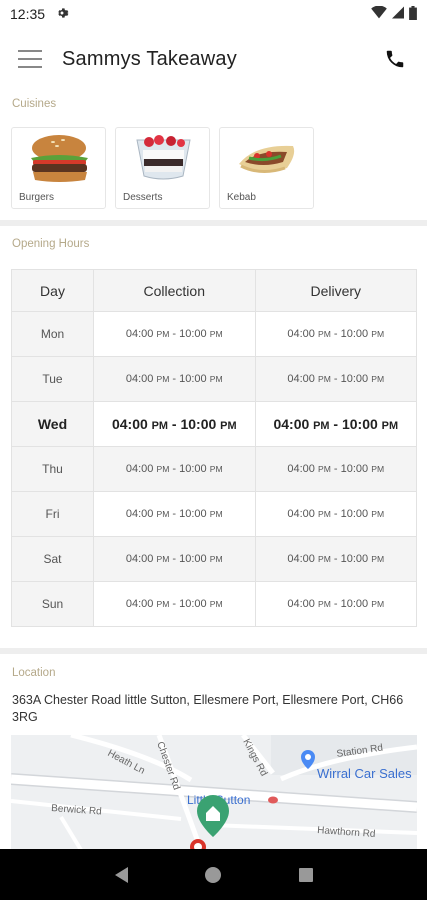 The image size is (427, 900). I want to click on column-header-delivery: Delivery, so click(335, 290).